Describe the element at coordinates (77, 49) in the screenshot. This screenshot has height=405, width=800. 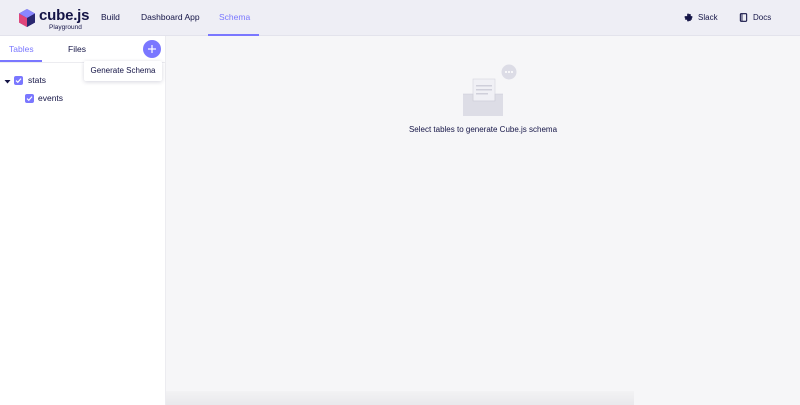
I see `tab-files: Files` at that location.